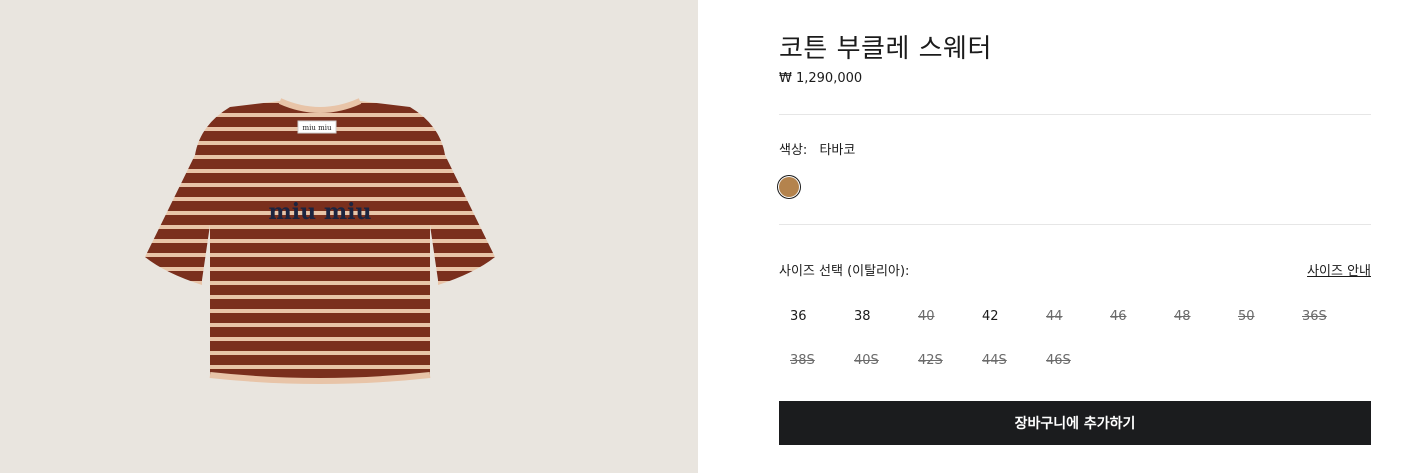 The image size is (1404, 473). Describe the element at coordinates (1131, 317) in the screenshot. I see `size-option: 46` at that location.